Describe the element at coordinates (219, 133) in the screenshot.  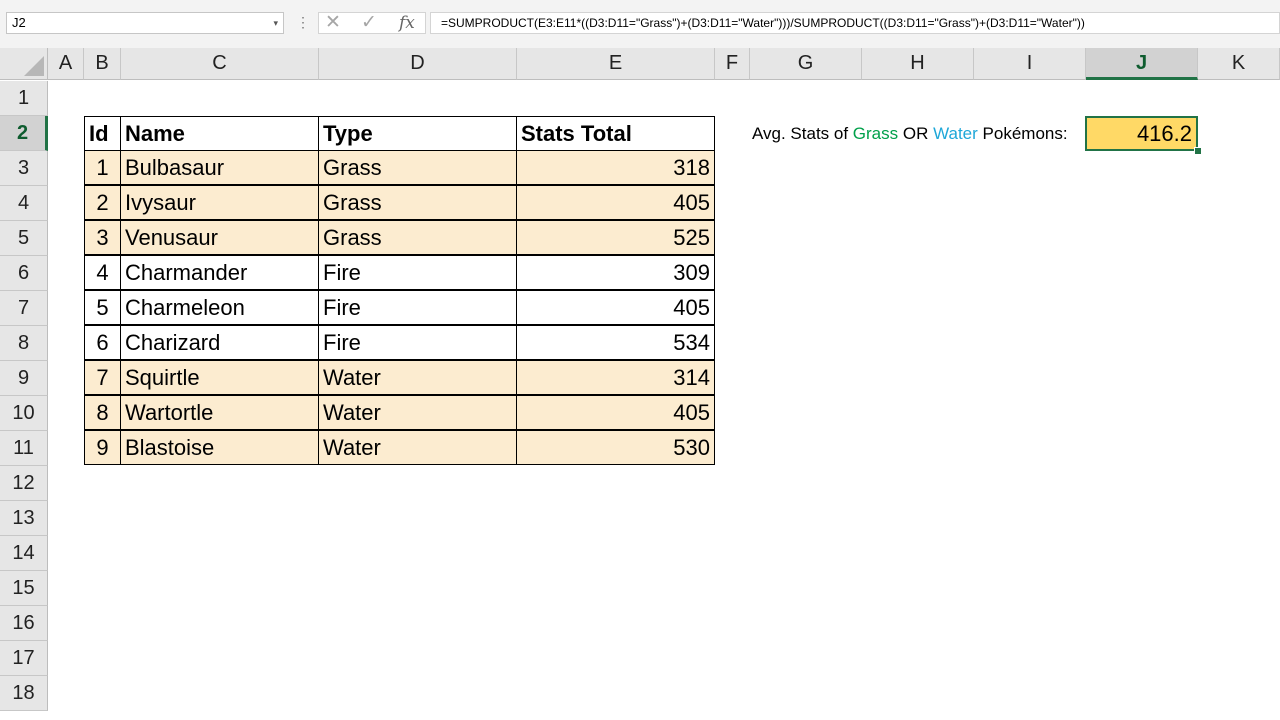
I see `table-header-1: Name` at that location.